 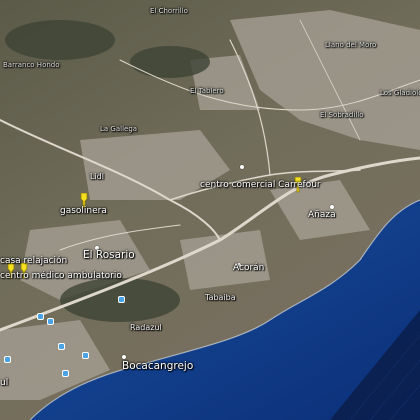 What do you see at coordinates (119, 129) in the screenshot?
I see `place-label: La Gallega` at bounding box center [119, 129].